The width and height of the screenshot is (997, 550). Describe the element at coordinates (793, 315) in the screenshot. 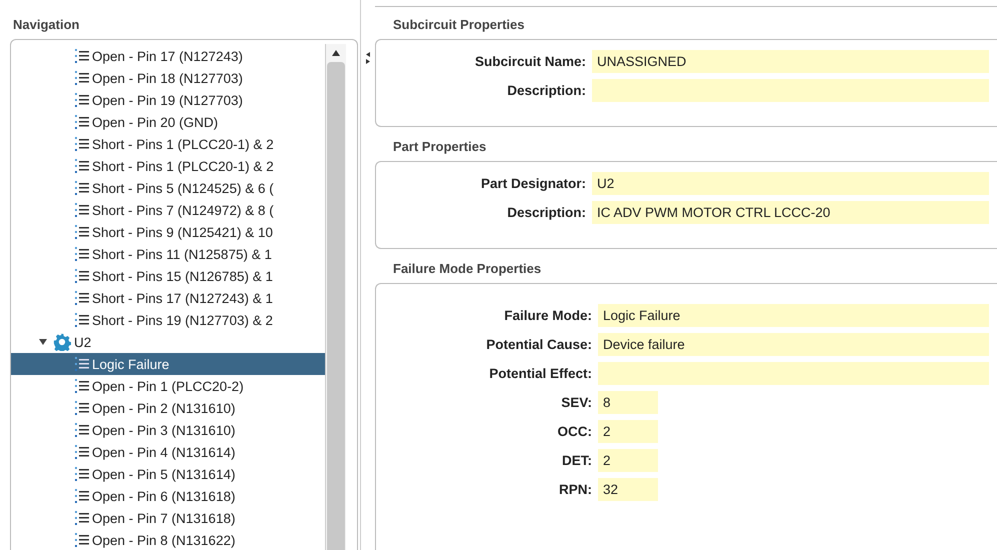

I see `input-field: Logic Failure` at that location.